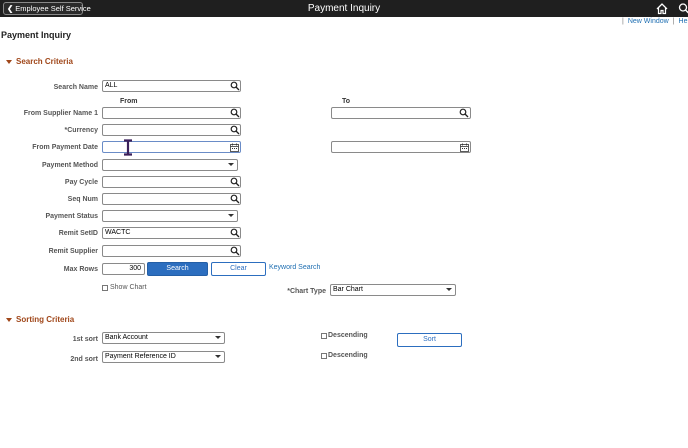  Describe the element at coordinates (324, 336) in the screenshot. I see `first-sort-descending-checkbox` at that location.